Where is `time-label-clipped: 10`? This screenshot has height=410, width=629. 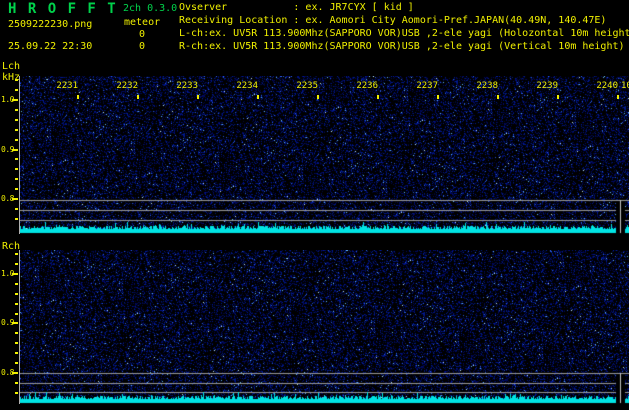 time-label-clipped: 10 is located at coordinates (625, 86).